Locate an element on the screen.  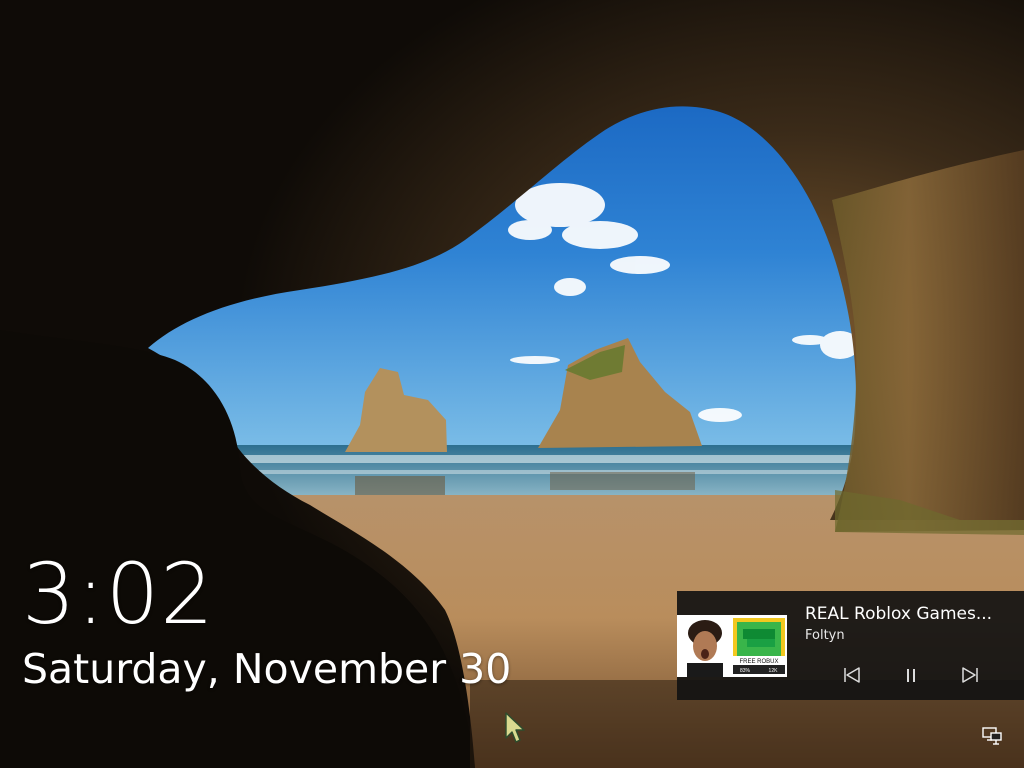
thumbnail-stat-left: 83% is located at coordinates (745, 671).